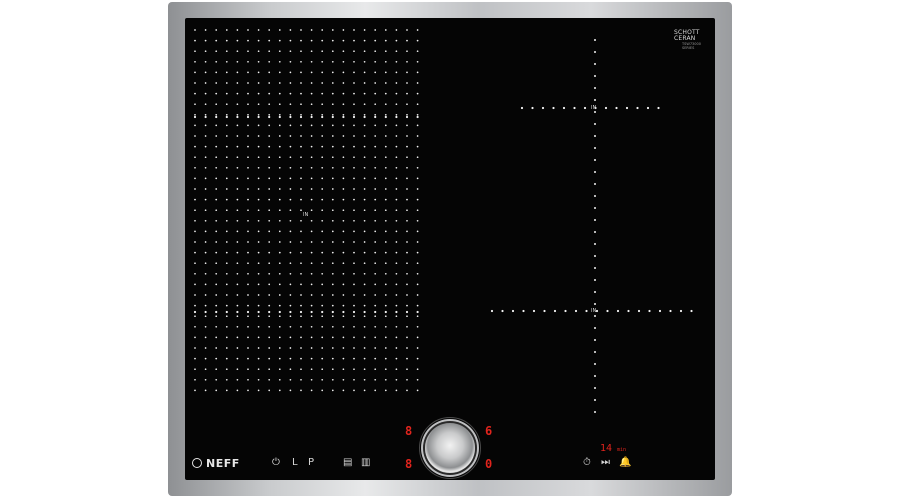 The image size is (900, 500). I want to click on lock-button: L, so click(295, 462).